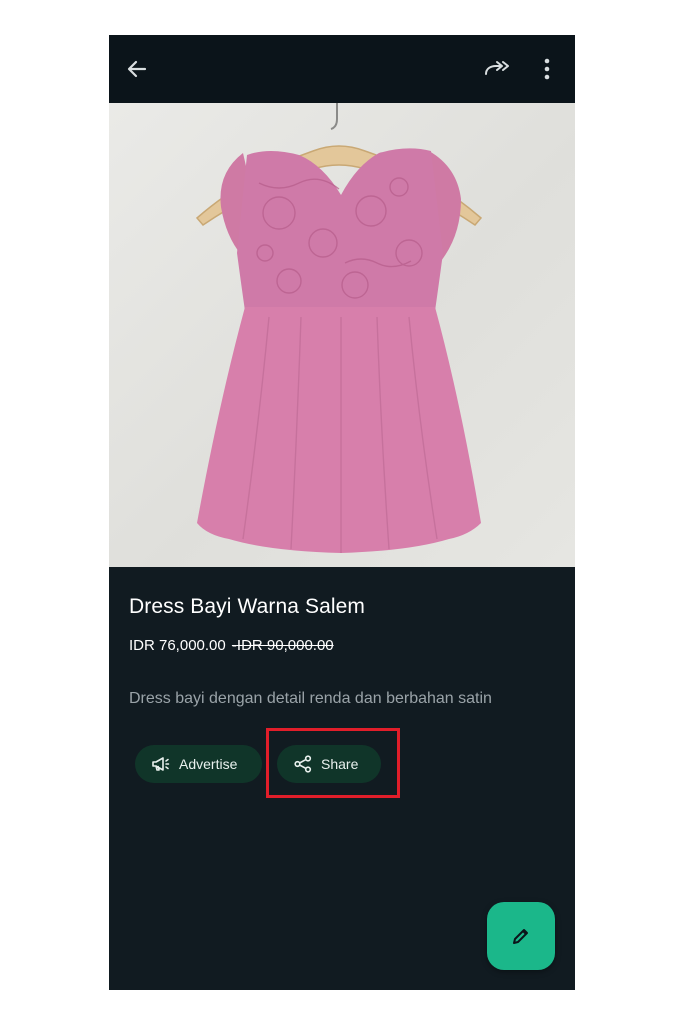 Image resolution: width=683 pixels, height=1024 pixels. What do you see at coordinates (342, 69) in the screenshot?
I see `top-app-bar` at bounding box center [342, 69].